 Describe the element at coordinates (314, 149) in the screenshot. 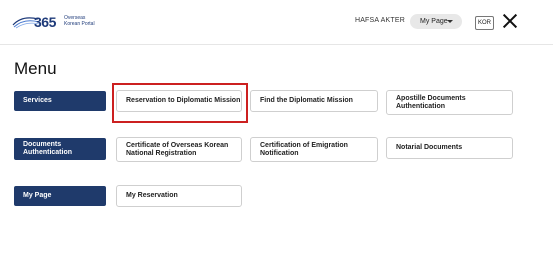

I see `menu-item-certification-emigration-notification: Certification of Emigration Notification` at that location.